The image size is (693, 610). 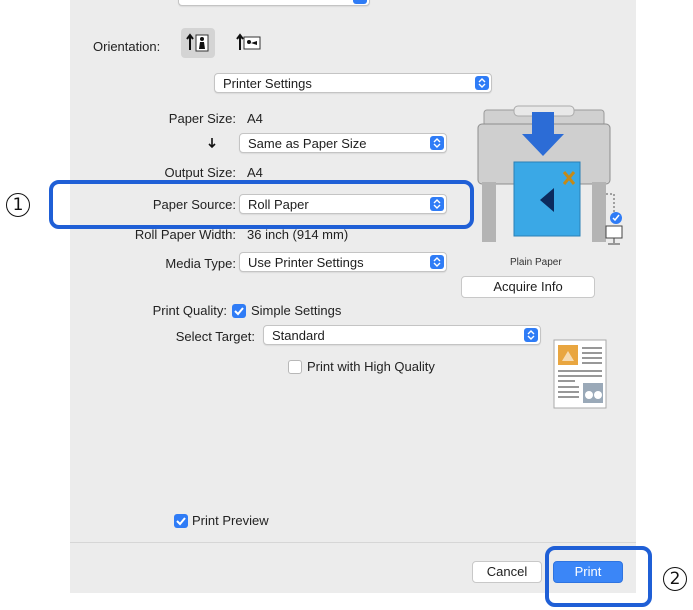 I want to click on scale-select-popup: Same as Paper Size, so click(x=343, y=143).